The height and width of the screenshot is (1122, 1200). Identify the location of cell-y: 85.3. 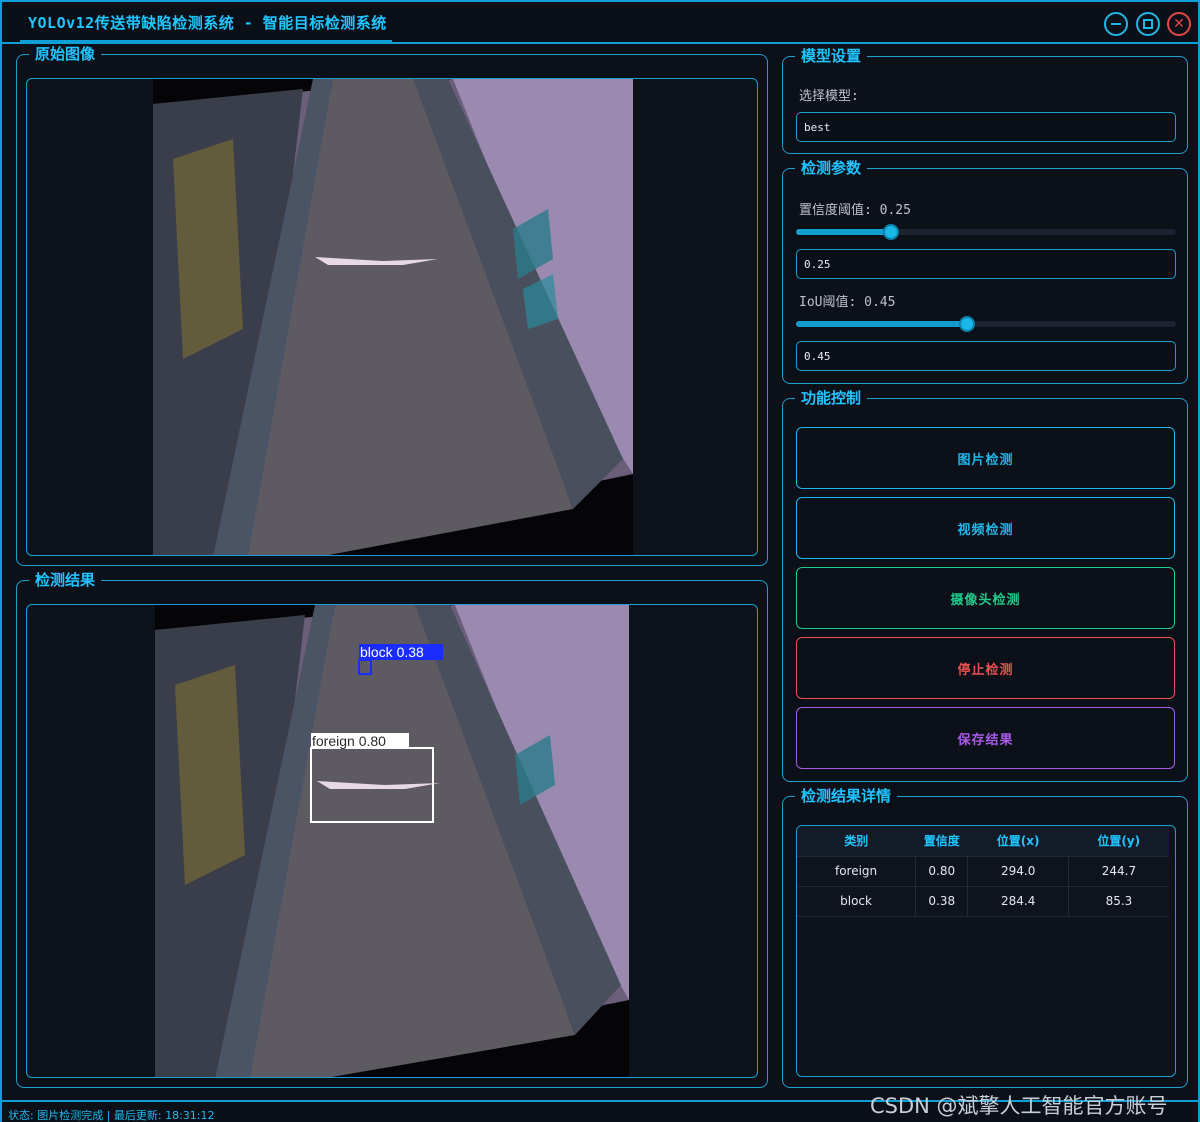
(1118, 901).